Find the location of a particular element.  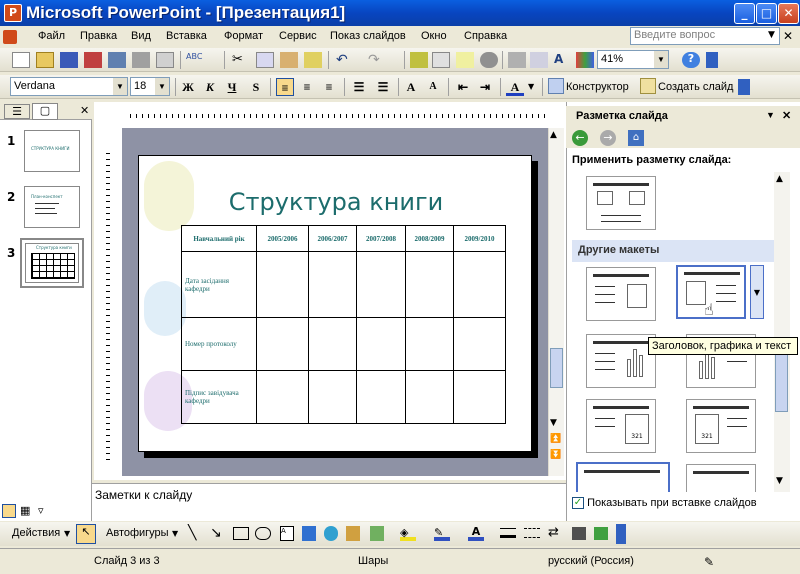

slideshow-view-icon: ▿ is located at coordinates (41, 510).